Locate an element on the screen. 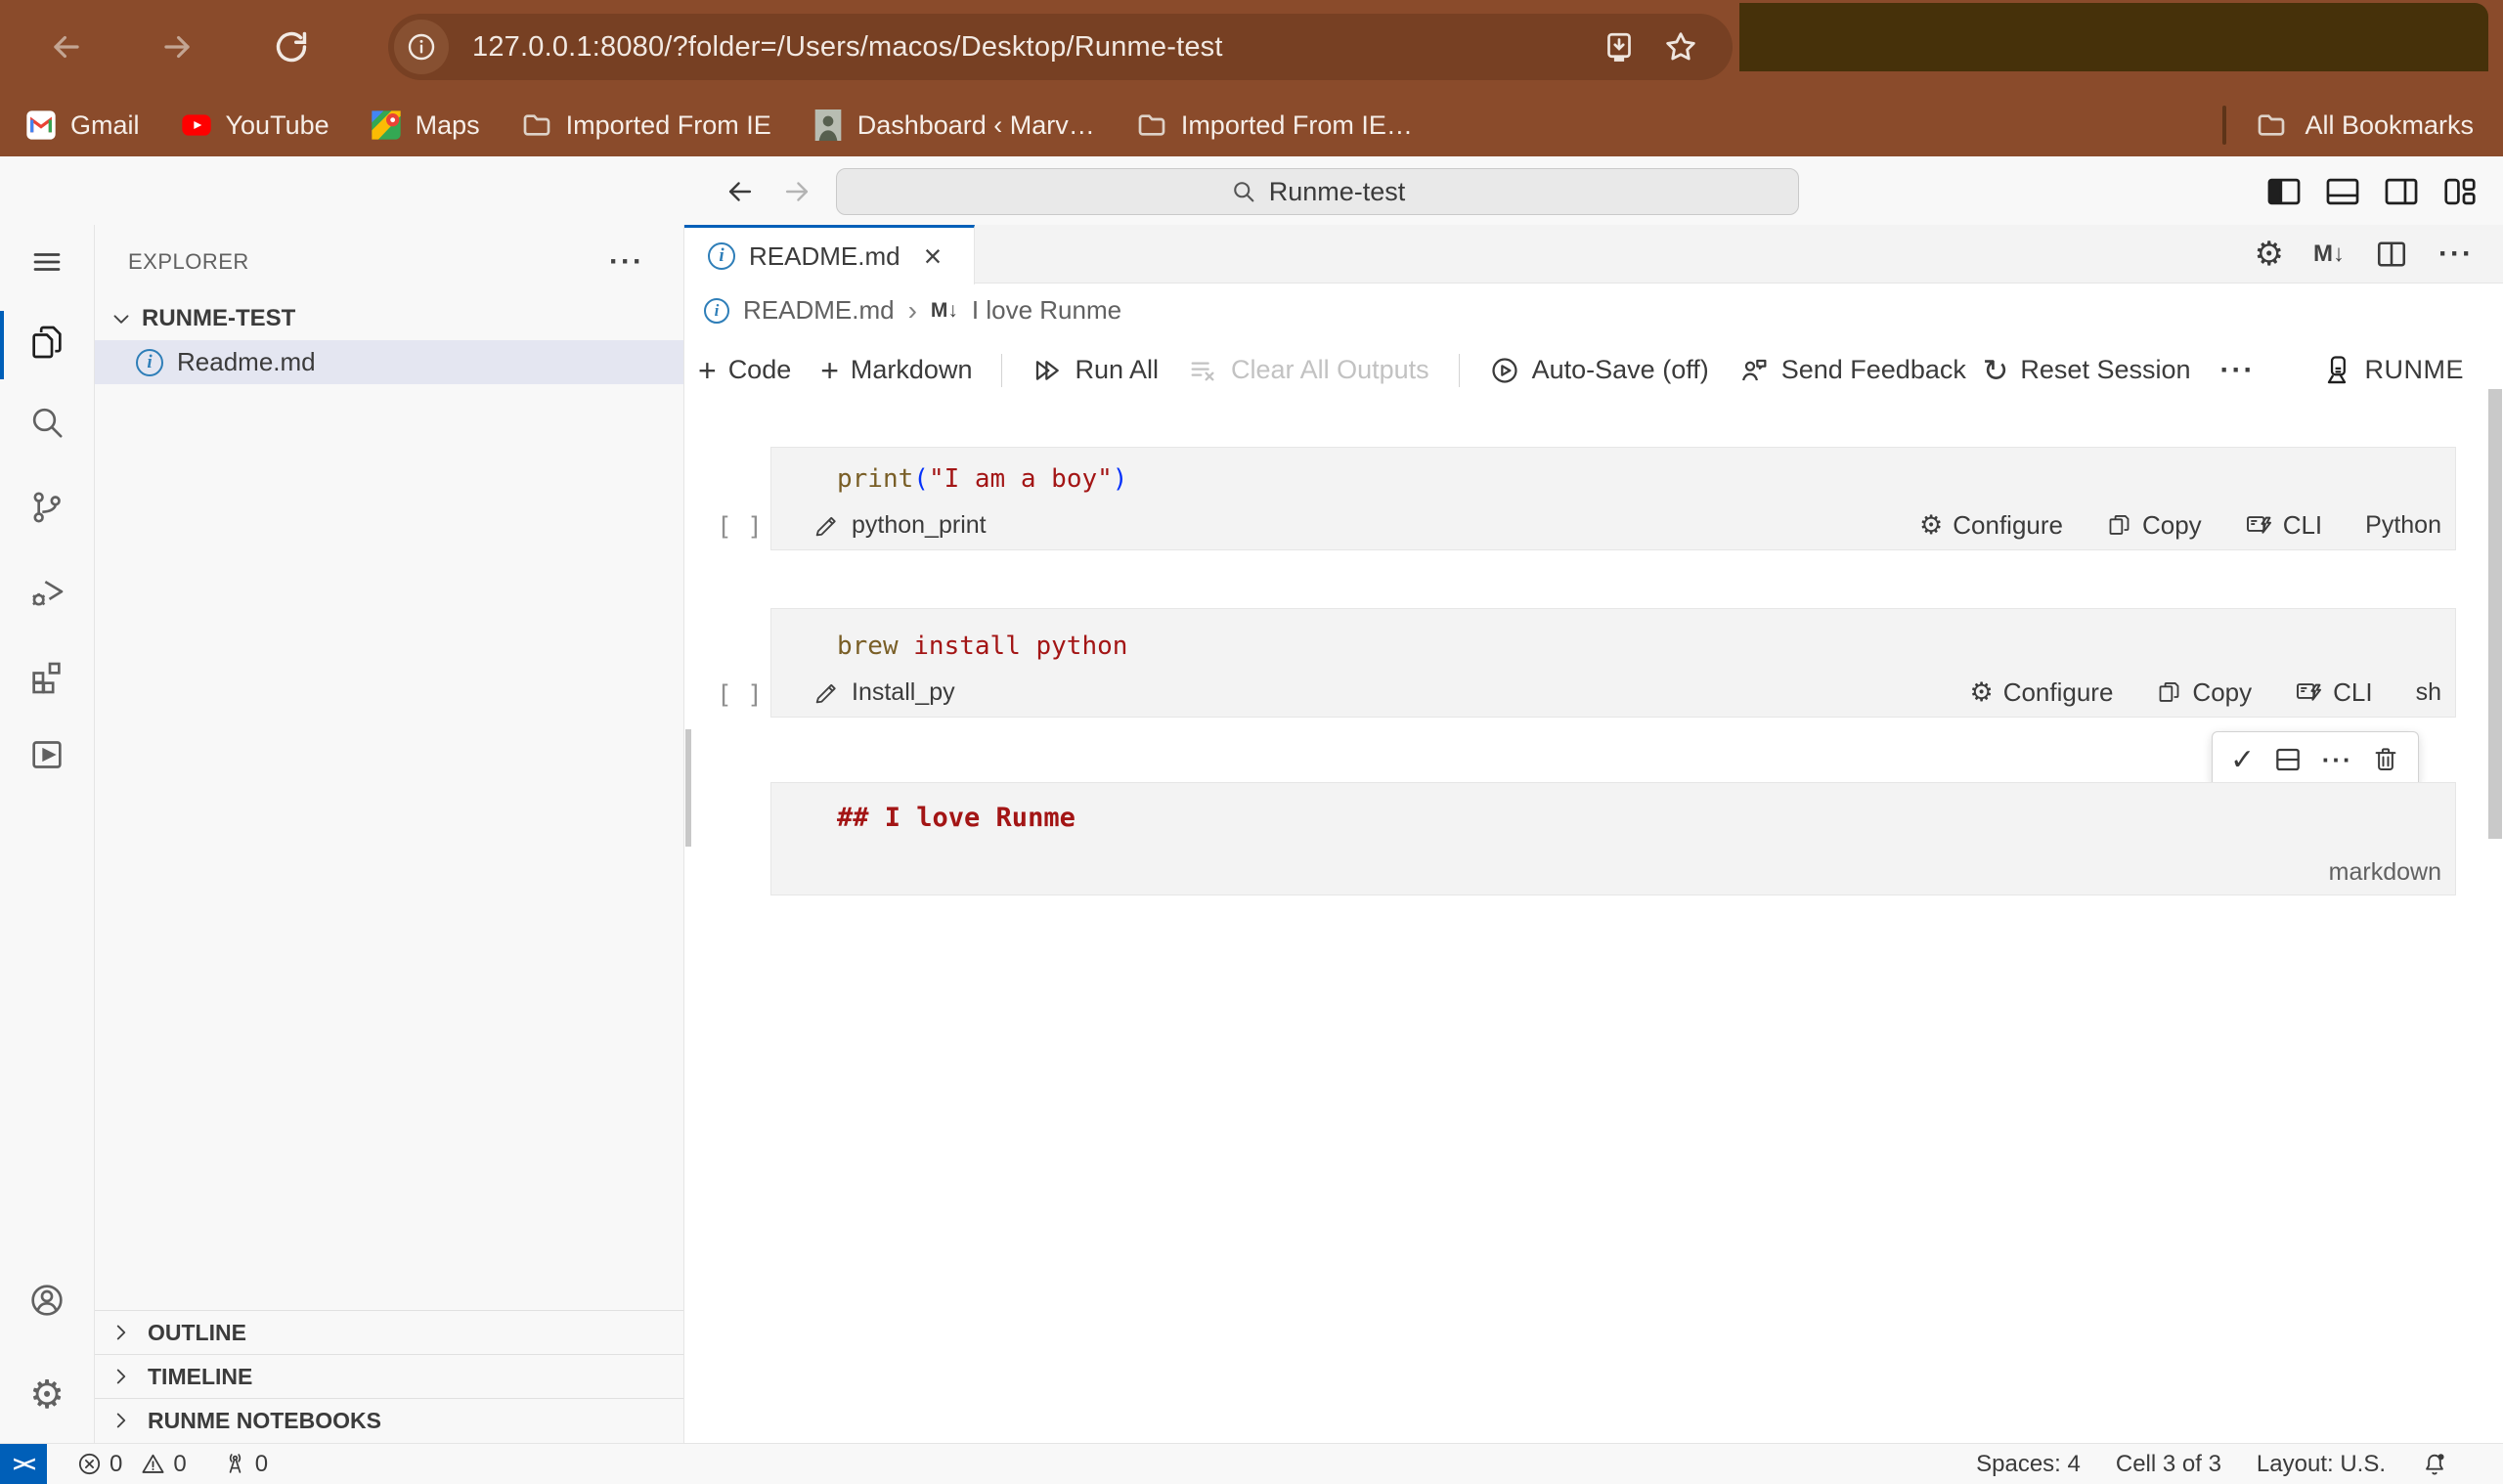  browser-forward-button is located at coordinates (177, 47).